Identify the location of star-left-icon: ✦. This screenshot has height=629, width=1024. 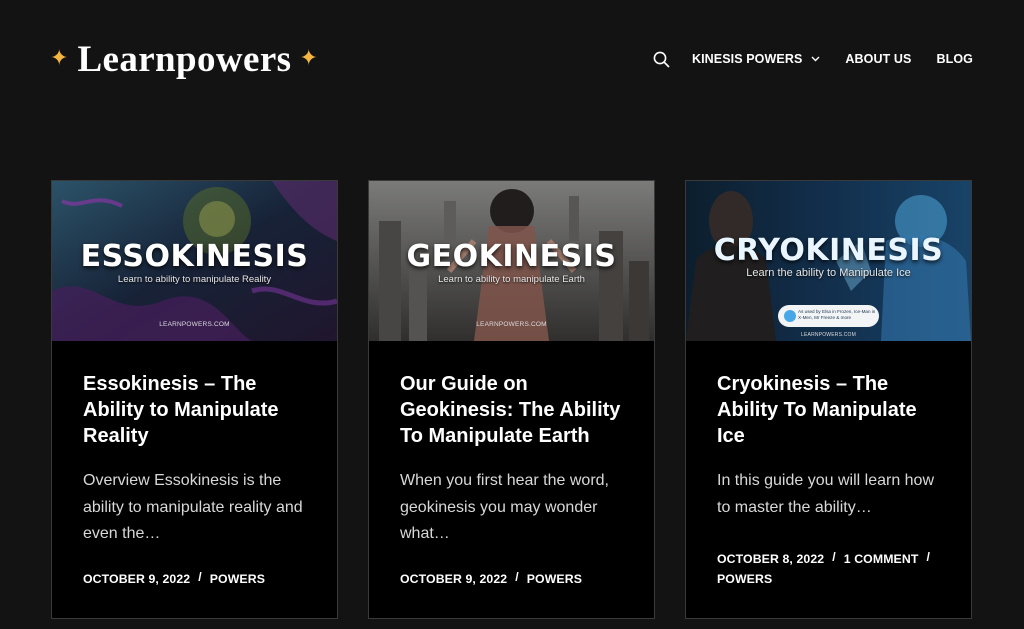
(59, 58).